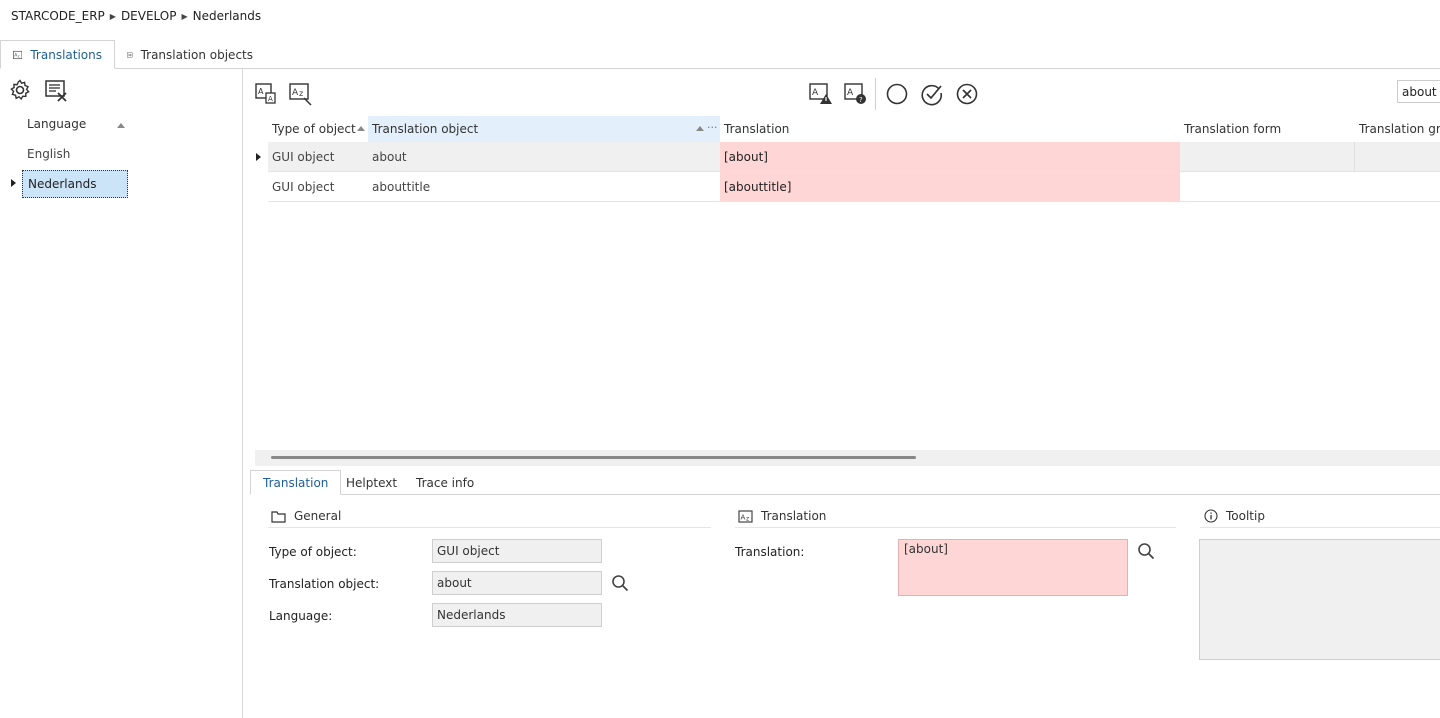  What do you see at coordinates (75, 154) in the screenshot?
I see `language-row-english: English` at bounding box center [75, 154].